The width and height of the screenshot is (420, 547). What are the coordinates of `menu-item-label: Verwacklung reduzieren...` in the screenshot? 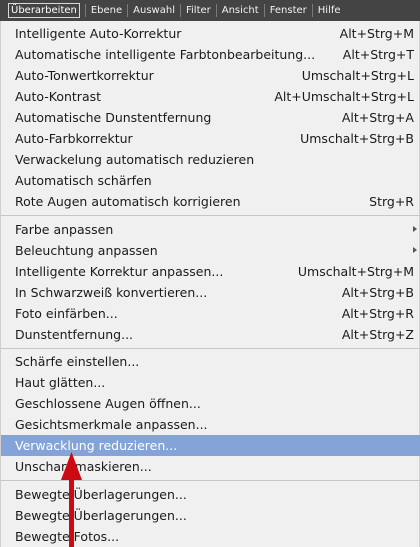 It's located at (96, 445).